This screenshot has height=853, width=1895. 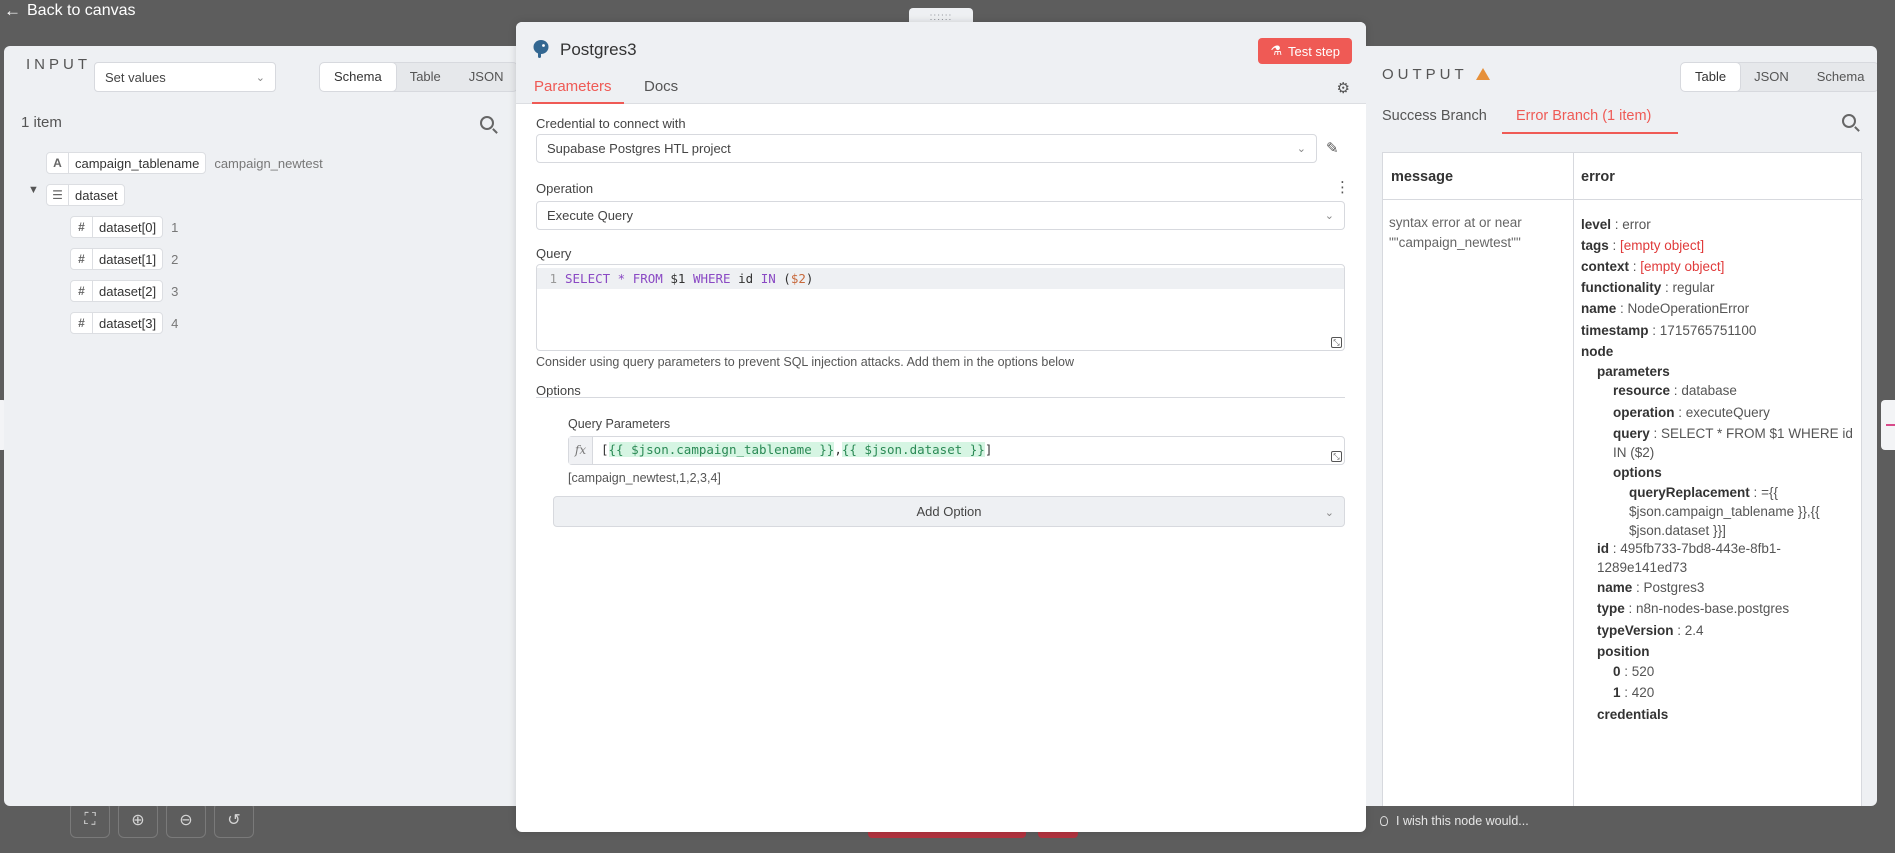 What do you see at coordinates (926, 148) in the screenshot?
I see `credential-select: Supabase Postgres HTL project ⌄` at bounding box center [926, 148].